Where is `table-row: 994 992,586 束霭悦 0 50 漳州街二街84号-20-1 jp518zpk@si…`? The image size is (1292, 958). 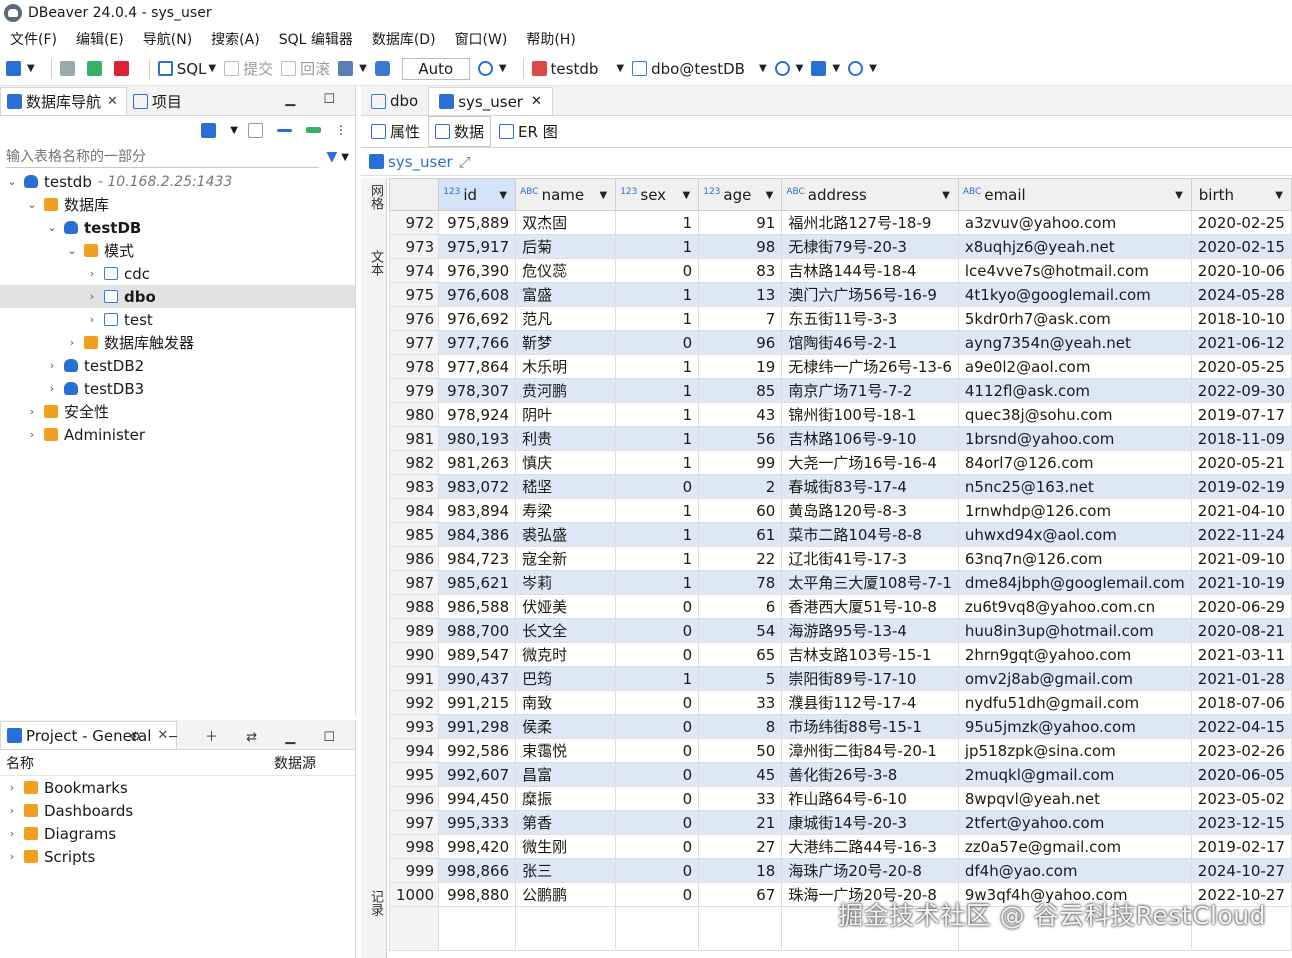
table-row: 994 992,586 束霭悦 0 50 漳州街二街84号-20-1 jp518zpk@si… is located at coordinates (840, 750).